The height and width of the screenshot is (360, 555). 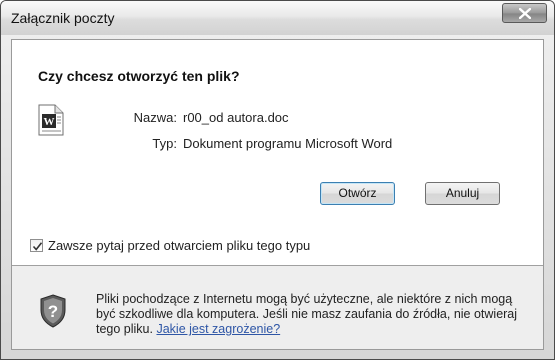 What do you see at coordinates (63, 18) in the screenshot?
I see `window-title: Załącznik poczty` at bounding box center [63, 18].